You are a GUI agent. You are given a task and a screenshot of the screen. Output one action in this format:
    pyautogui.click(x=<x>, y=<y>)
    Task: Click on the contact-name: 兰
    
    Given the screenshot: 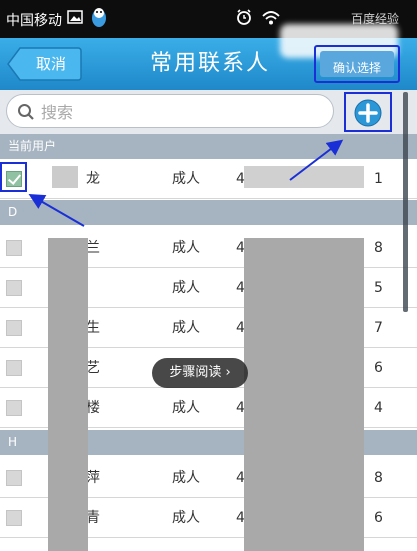 What is the action you would take?
    pyautogui.click(x=93, y=248)
    